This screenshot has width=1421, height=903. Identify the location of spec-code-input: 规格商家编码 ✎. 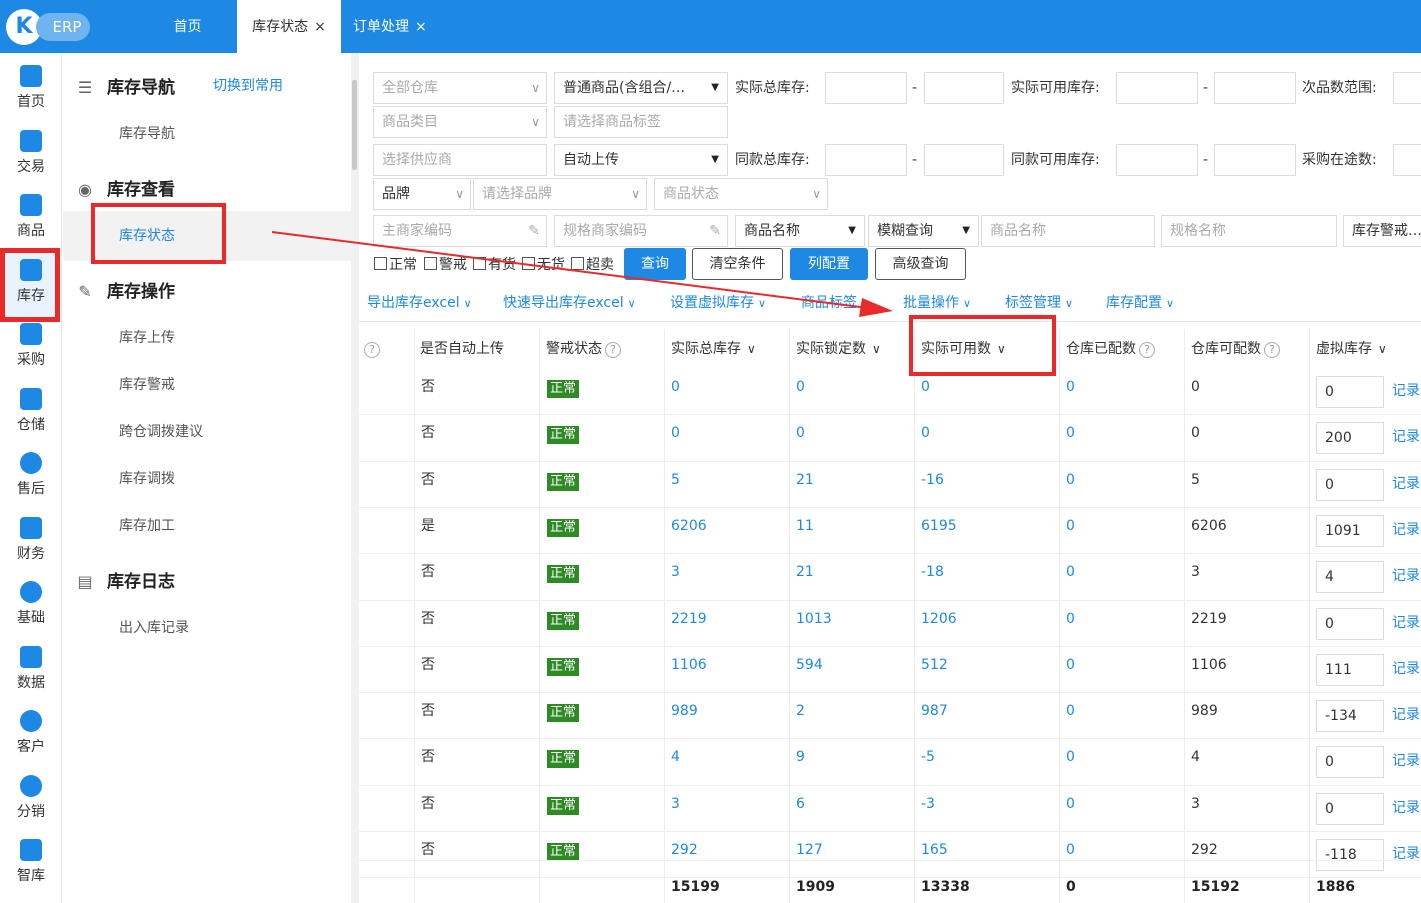
(641, 231).